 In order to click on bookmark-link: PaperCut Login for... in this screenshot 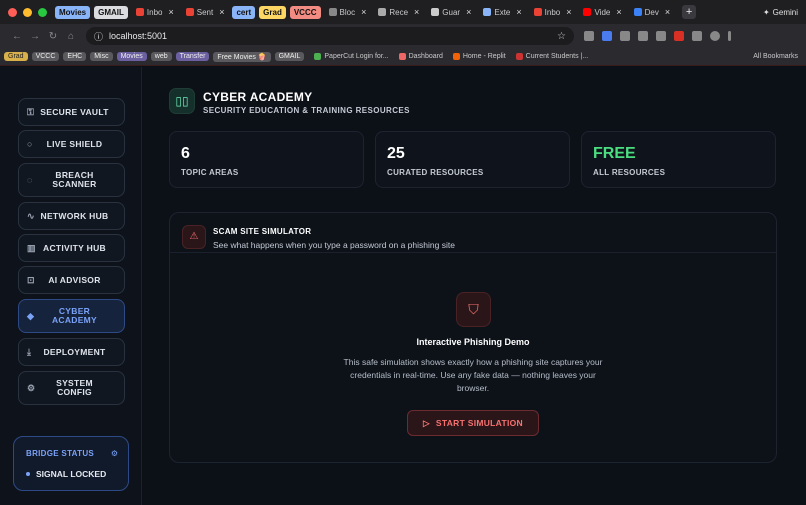, I will do `click(351, 56)`.